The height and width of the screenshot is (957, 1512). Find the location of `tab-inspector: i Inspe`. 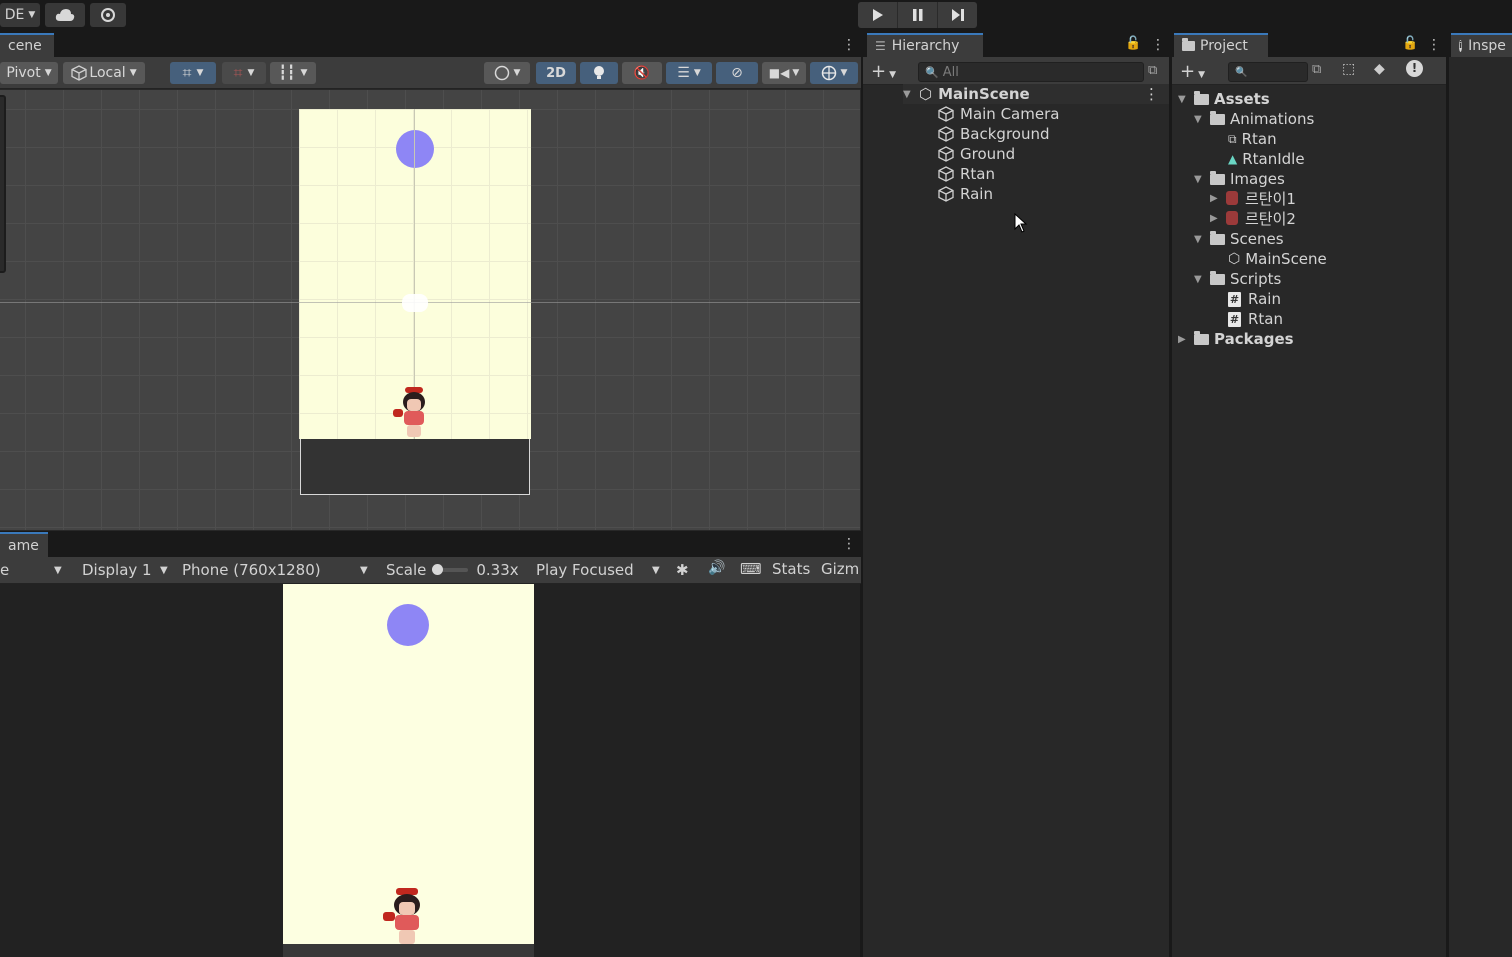

tab-inspector: i Inspe is located at coordinates (1481, 45).